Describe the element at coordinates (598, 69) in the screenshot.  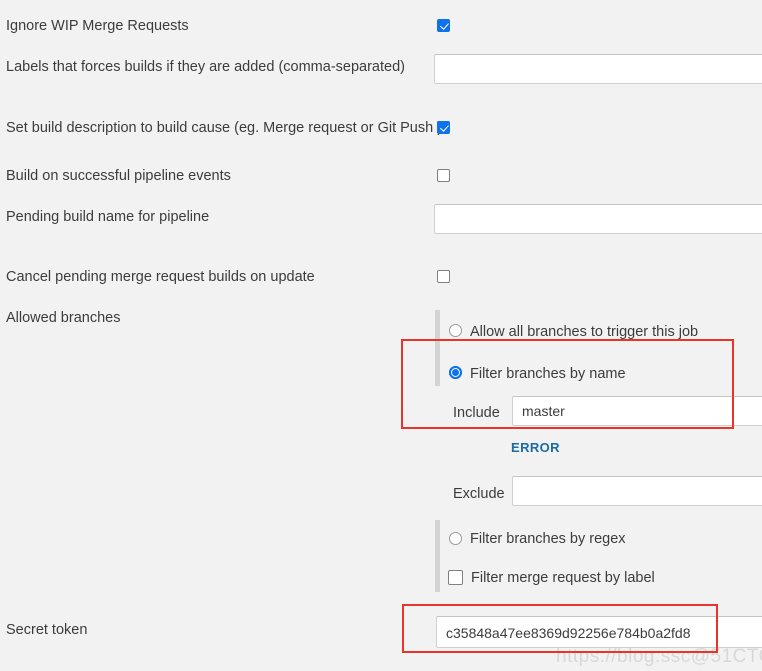
I see `input-force-build-labels` at that location.